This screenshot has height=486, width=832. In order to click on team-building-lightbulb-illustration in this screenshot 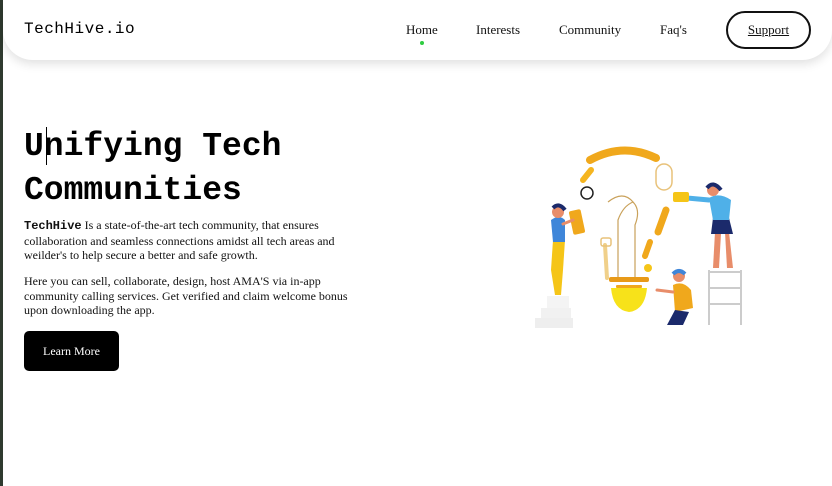, I will do `click(638, 237)`.